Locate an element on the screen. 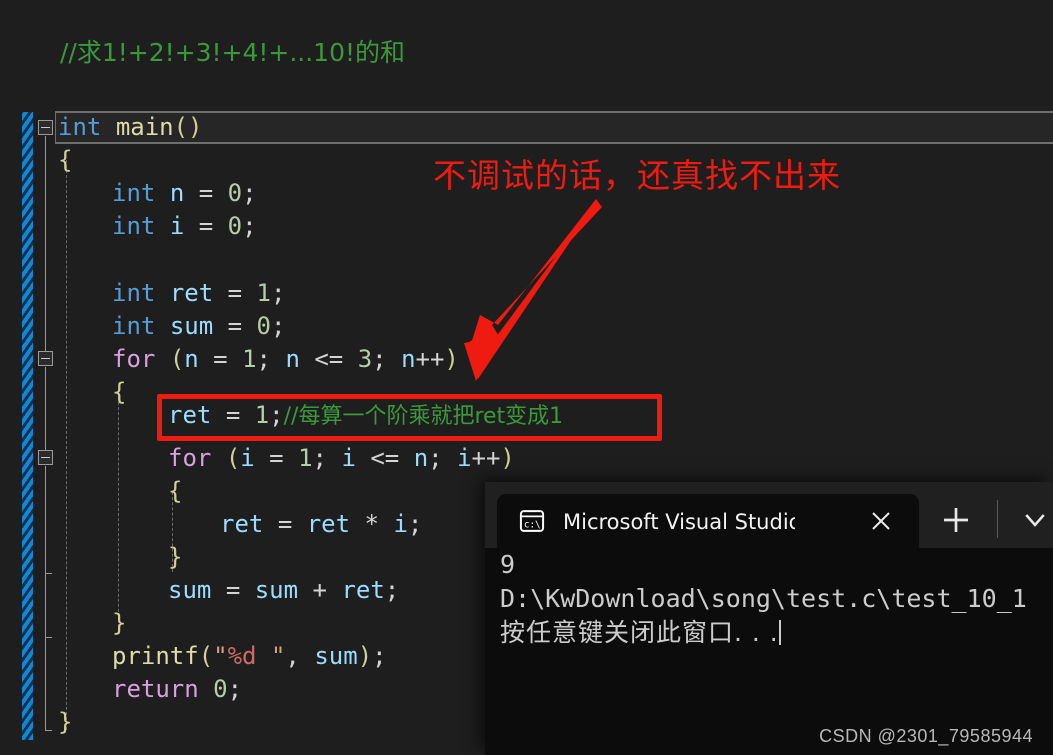 This screenshot has height=755, width=1053. console-output-line: D:\KwDownload\song\test.c\test_10_1 is located at coordinates (763, 598).